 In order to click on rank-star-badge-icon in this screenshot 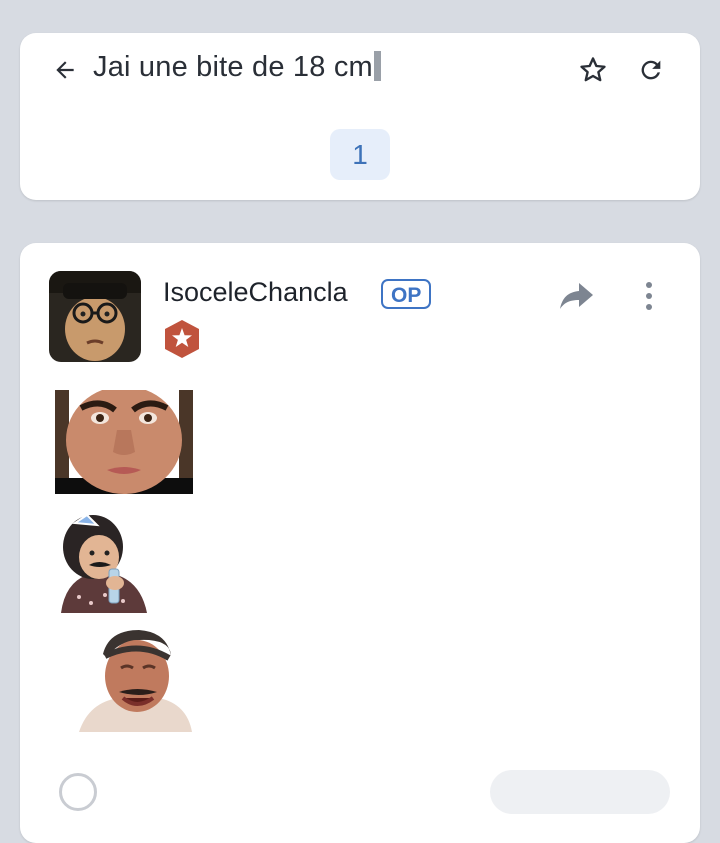, I will do `click(182, 339)`.